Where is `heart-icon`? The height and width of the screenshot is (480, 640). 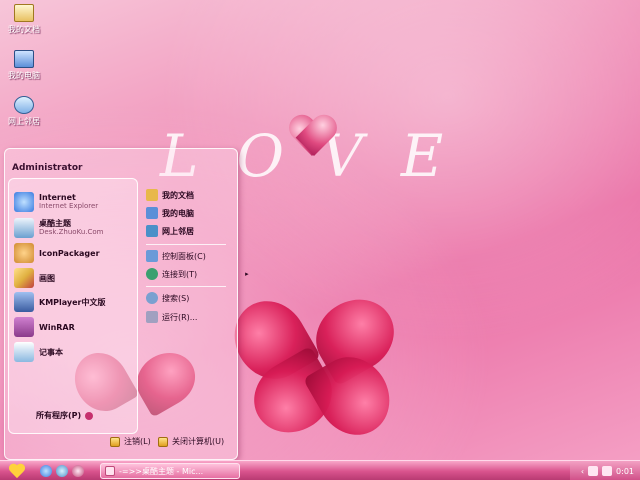 heart-icon is located at coordinates (17, 471).